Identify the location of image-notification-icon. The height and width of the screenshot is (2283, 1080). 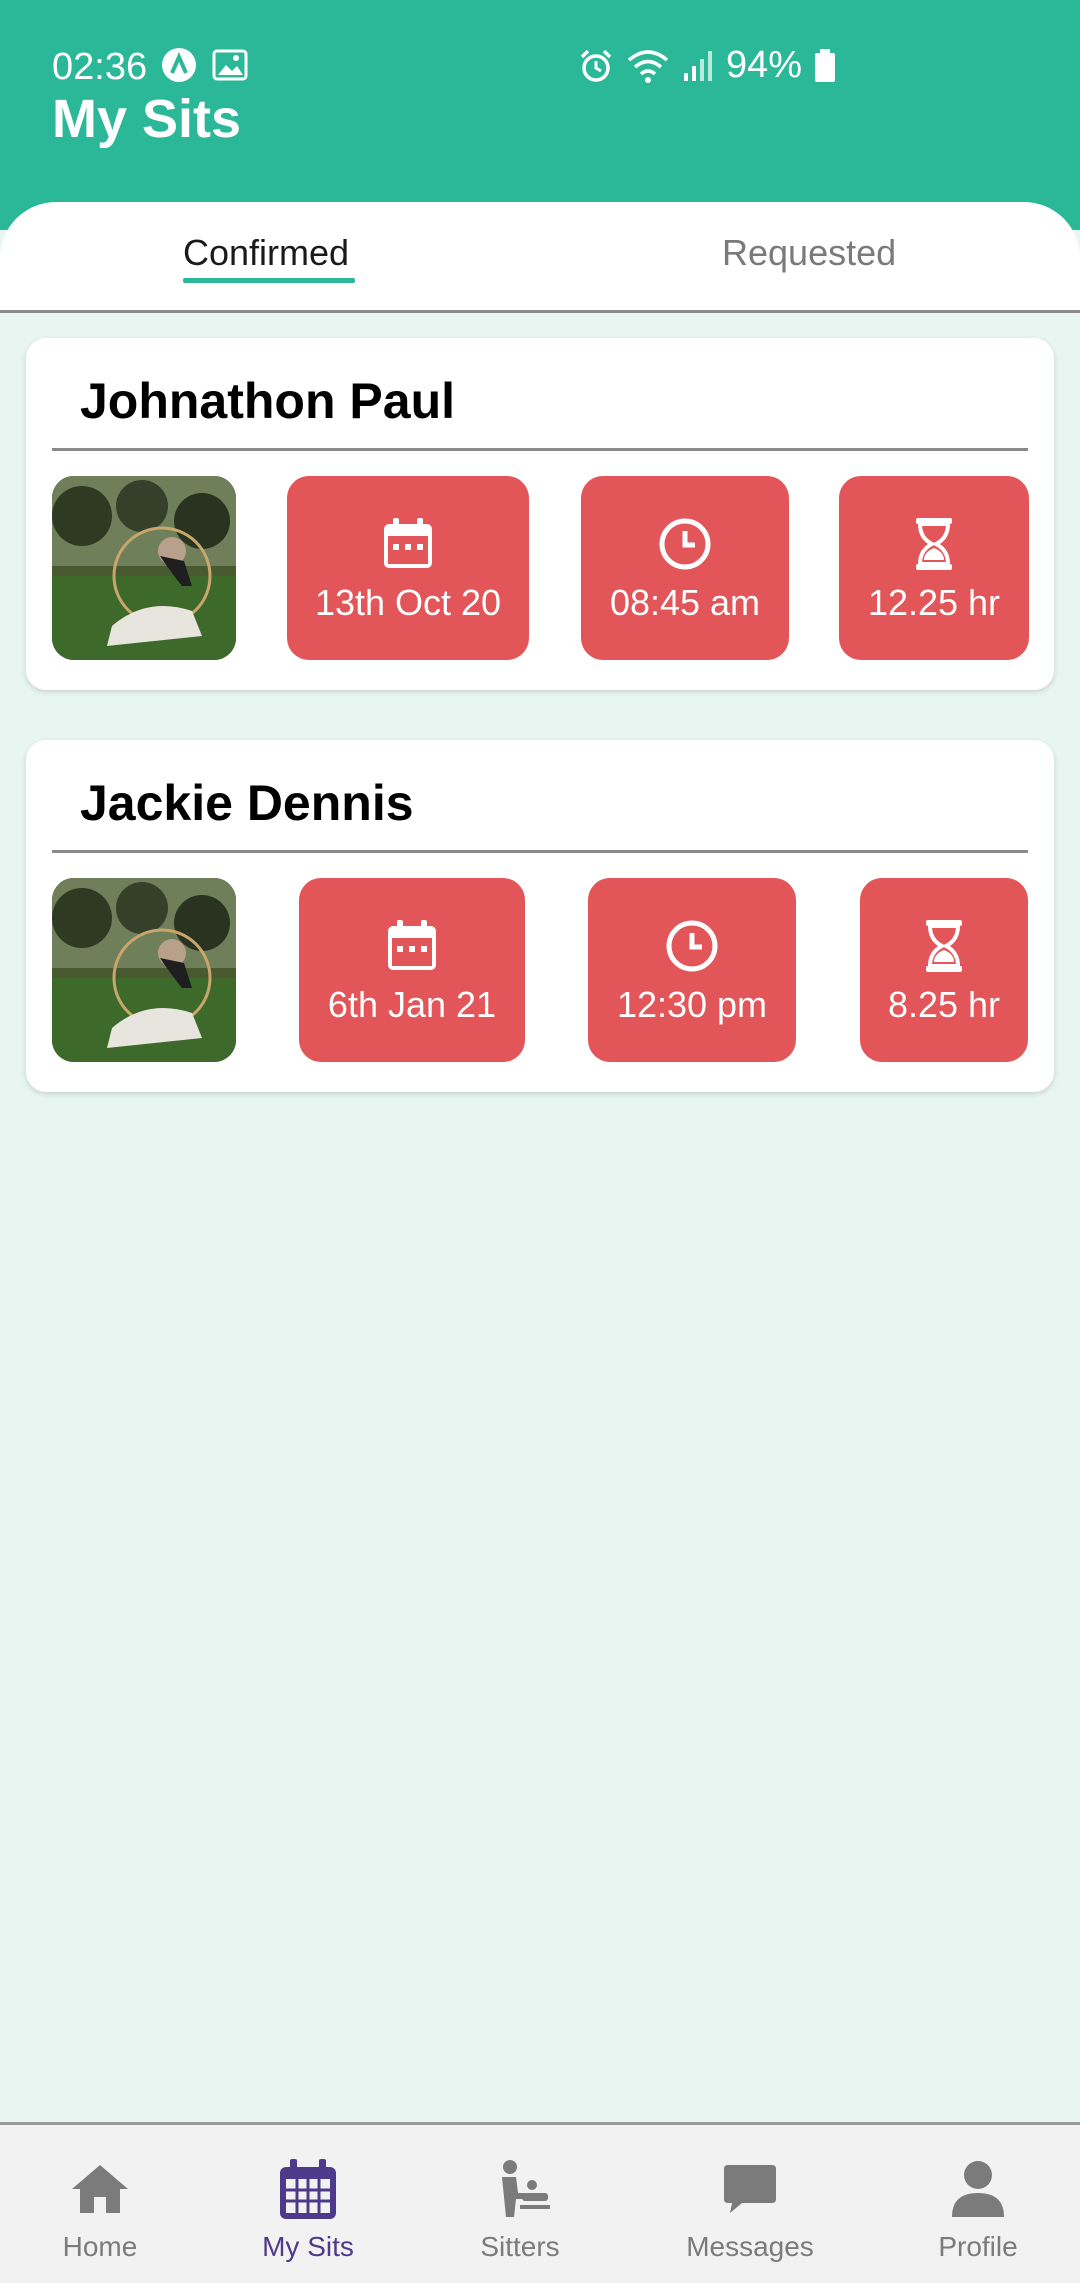
(230, 65).